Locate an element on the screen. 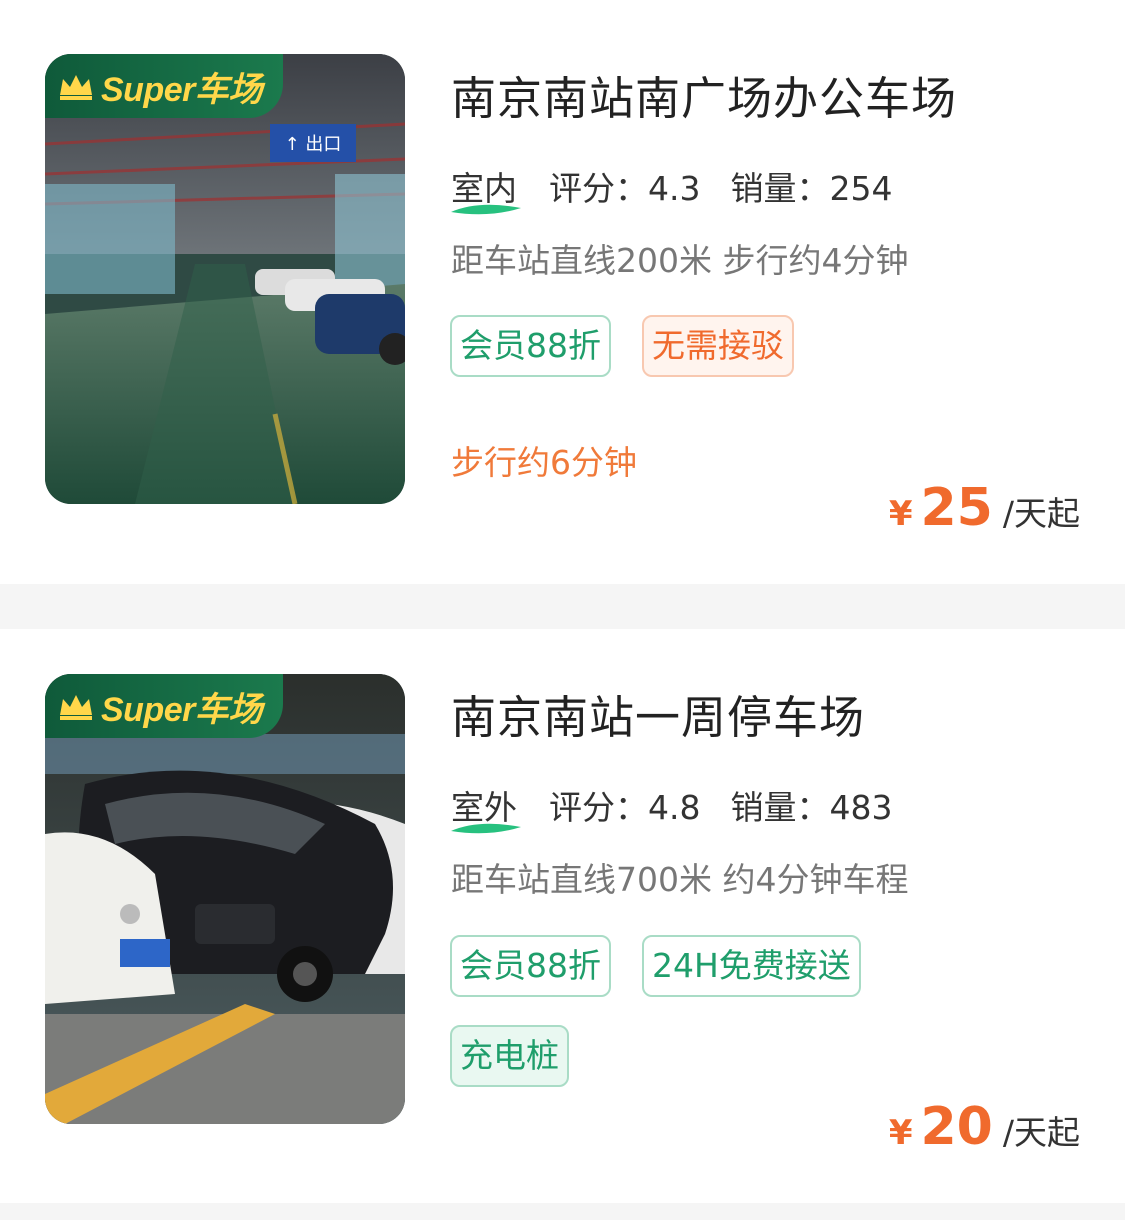 Image resolution: width=1125 pixels, height=1220 pixels. parking-lot-name: 南京南站一周停车场 is located at coordinates (658, 713).